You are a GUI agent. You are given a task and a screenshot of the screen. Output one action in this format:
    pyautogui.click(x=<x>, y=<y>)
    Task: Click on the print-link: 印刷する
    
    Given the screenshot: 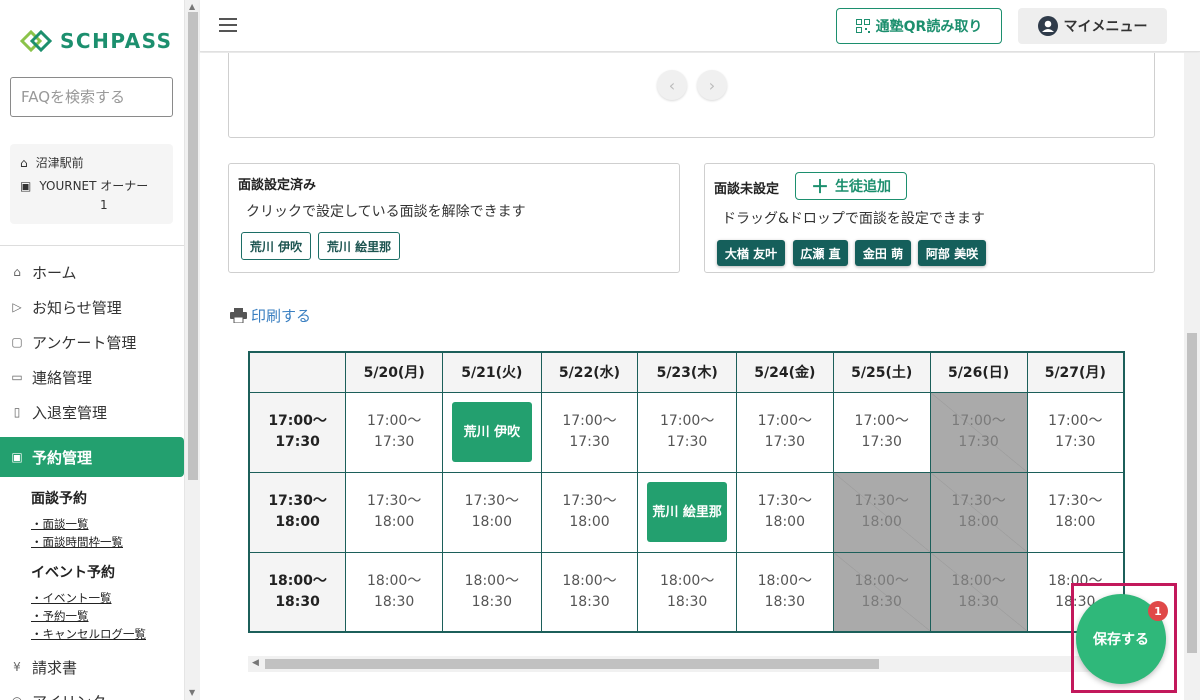 What is the action you would take?
    pyautogui.click(x=270, y=315)
    